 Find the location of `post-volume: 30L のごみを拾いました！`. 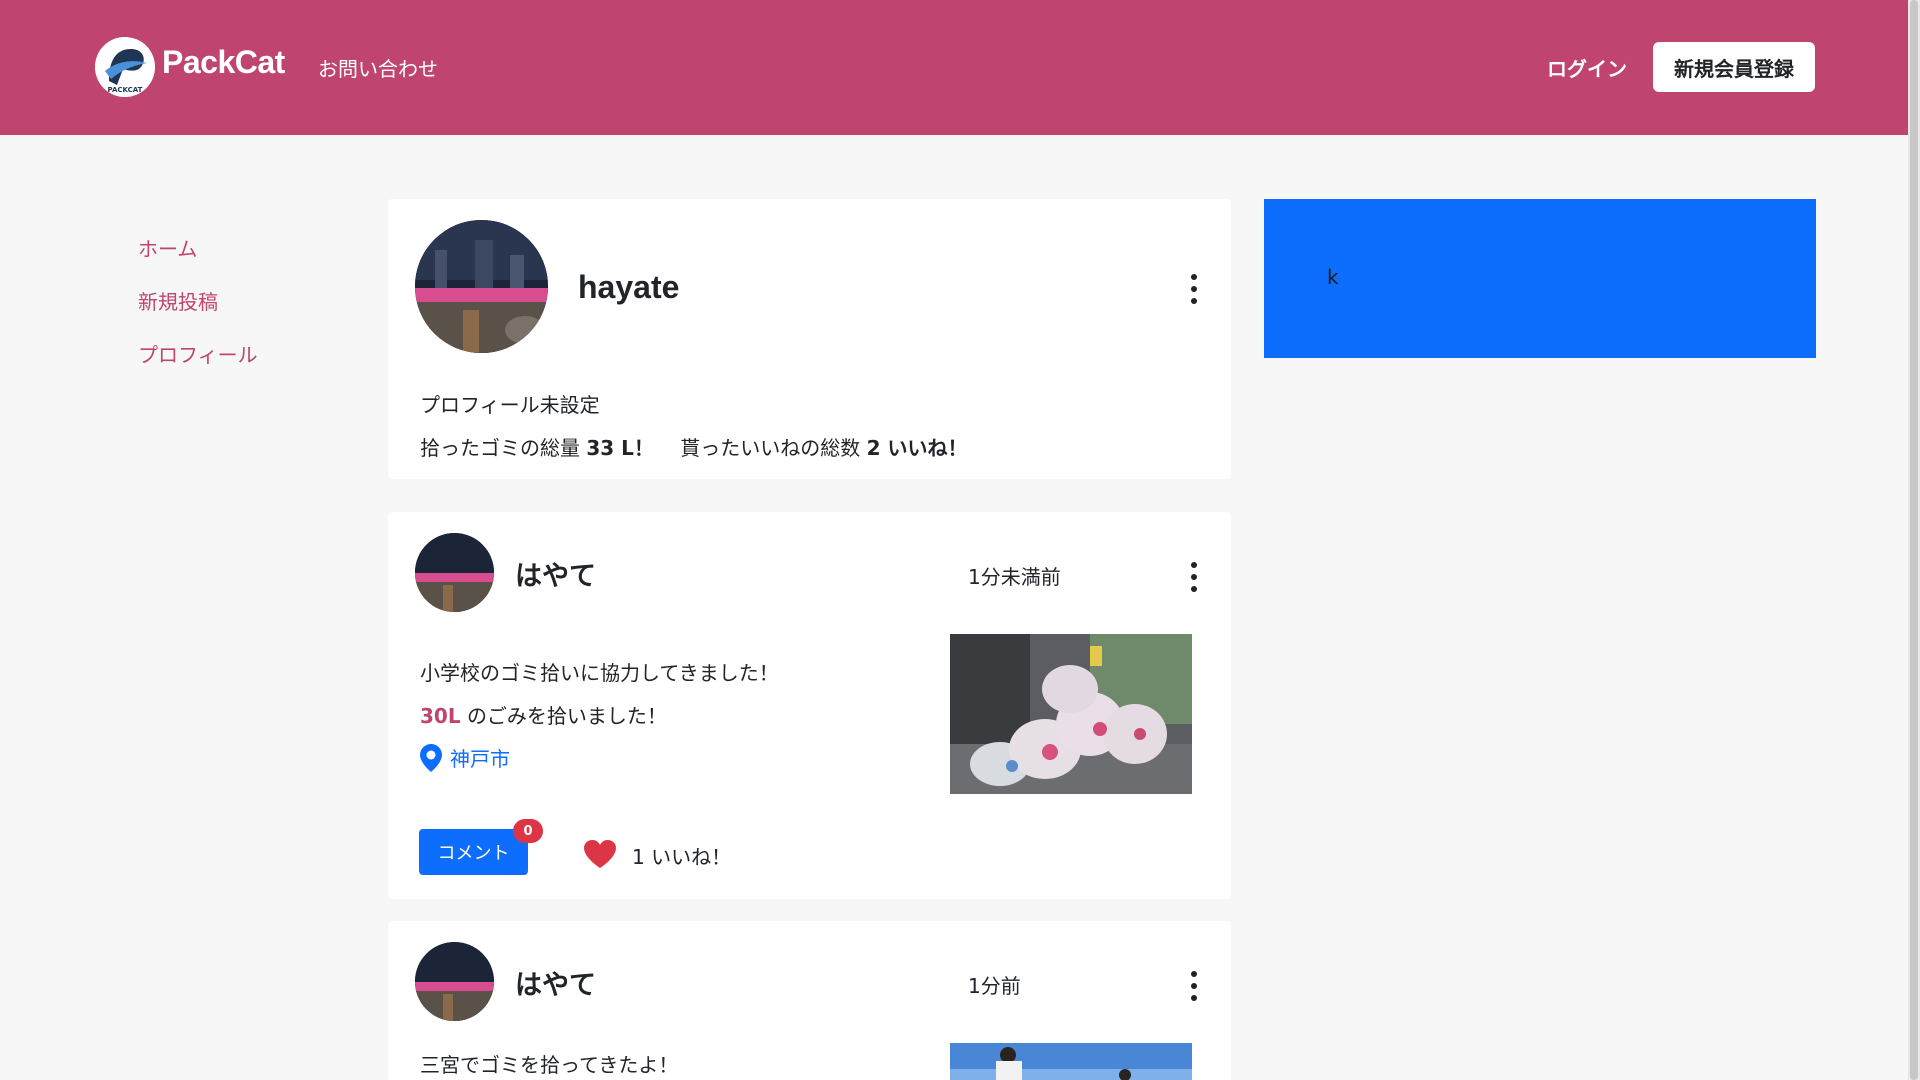

post-volume: 30L のごみを拾いました！ is located at coordinates (543, 716).